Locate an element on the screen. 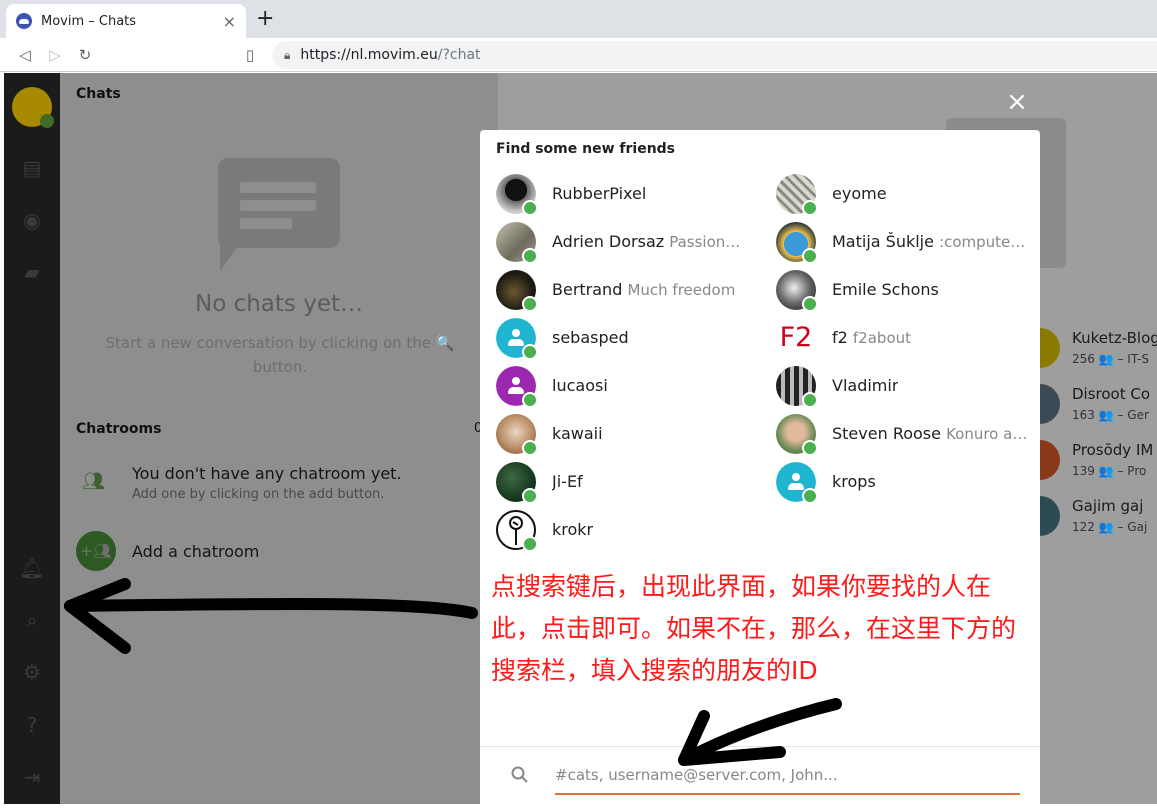 This screenshot has height=808, width=1157. friend-name: Ji-Ef is located at coordinates (567, 481).